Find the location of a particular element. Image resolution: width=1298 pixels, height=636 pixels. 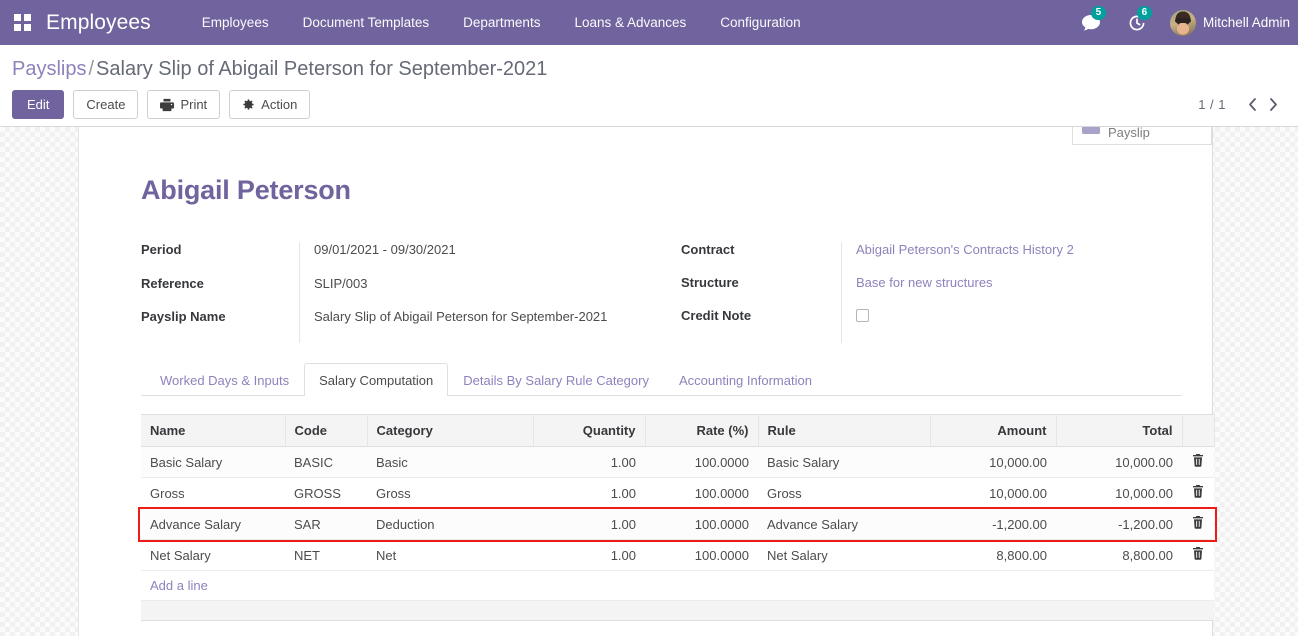

column-header-rule: Rule is located at coordinates (844, 430).